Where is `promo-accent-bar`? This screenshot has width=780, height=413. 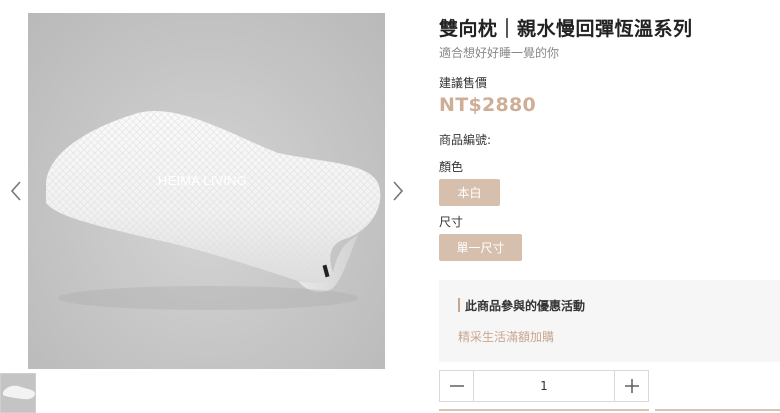
promo-accent-bar is located at coordinates (459, 305).